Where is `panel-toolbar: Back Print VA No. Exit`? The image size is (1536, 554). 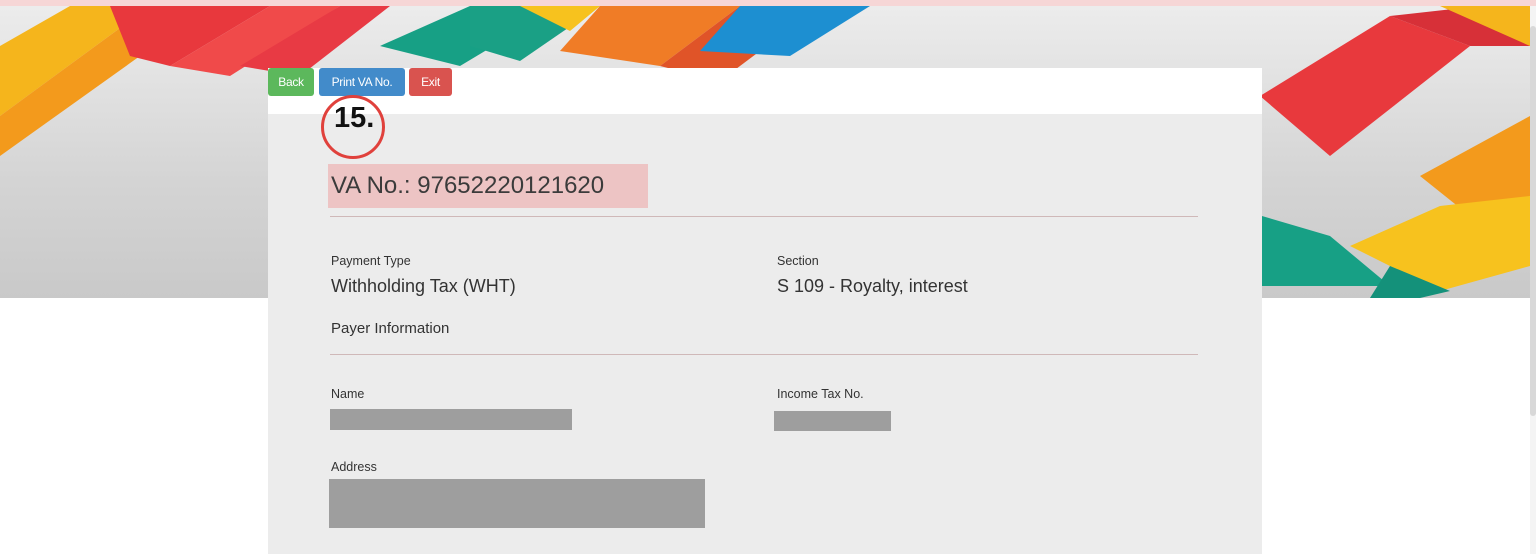 panel-toolbar: Back Print VA No. Exit is located at coordinates (765, 91).